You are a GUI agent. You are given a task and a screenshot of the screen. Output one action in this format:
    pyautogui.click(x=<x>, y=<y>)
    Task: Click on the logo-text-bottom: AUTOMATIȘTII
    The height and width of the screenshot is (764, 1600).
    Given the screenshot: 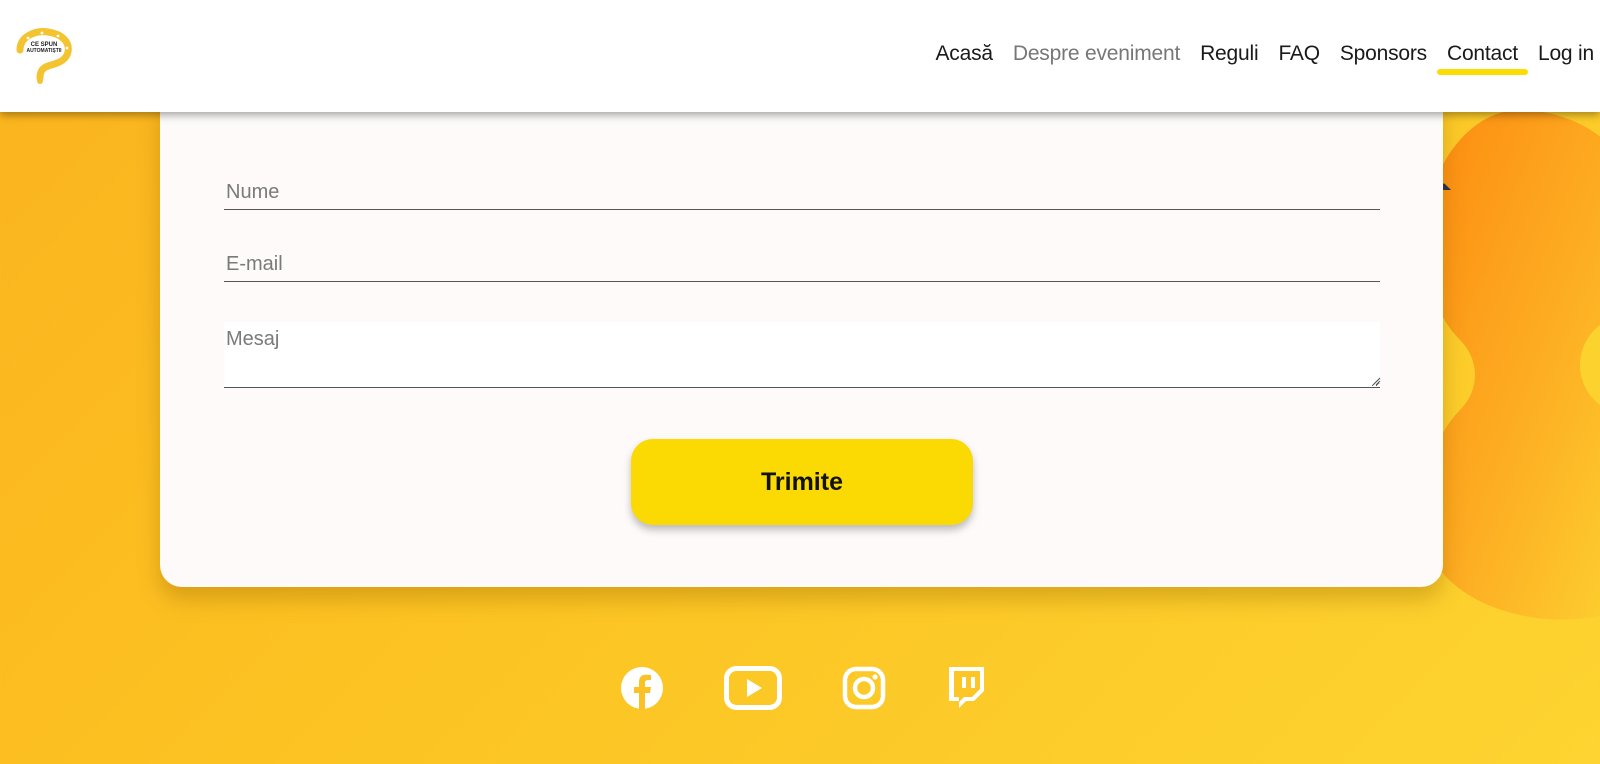 What is the action you would take?
    pyautogui.click(x=44, y=51)
    